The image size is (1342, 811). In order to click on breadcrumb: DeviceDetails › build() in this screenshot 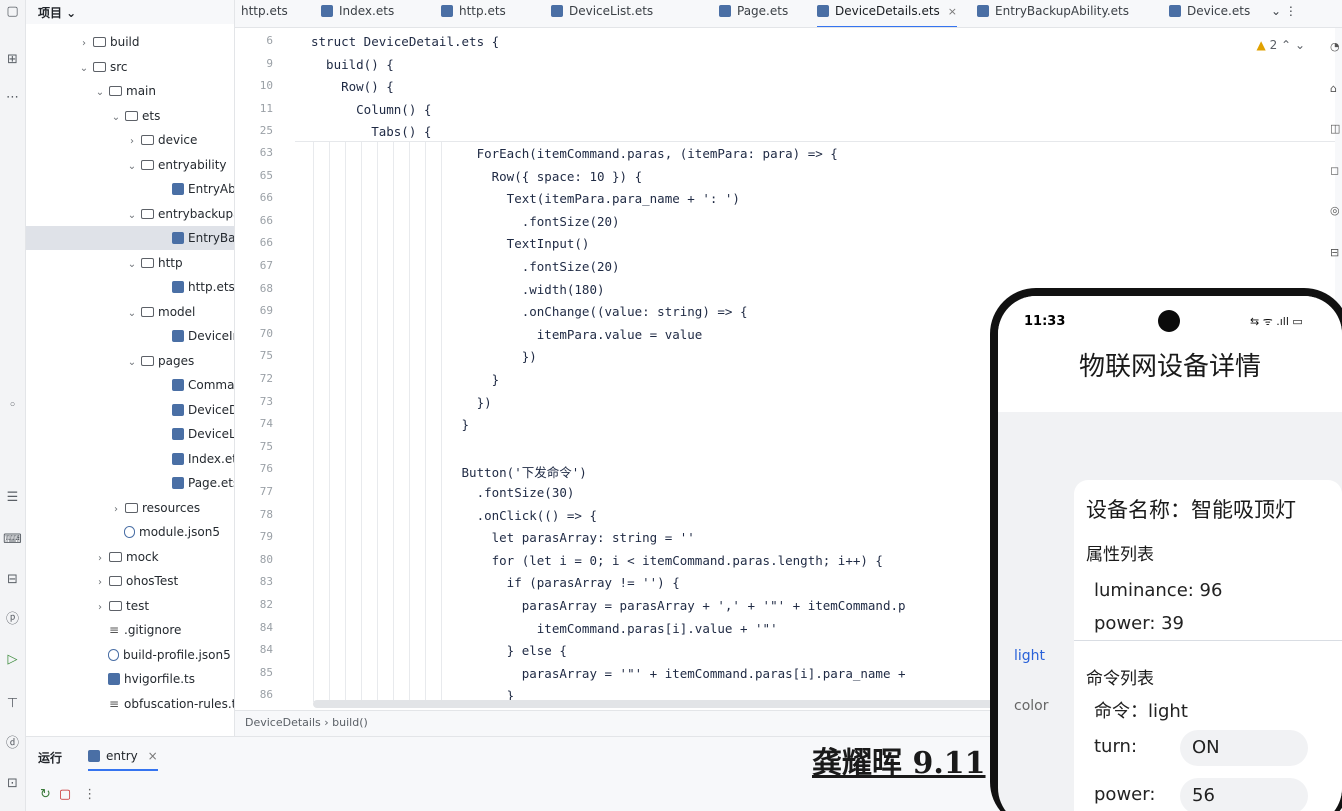, I will do `click(615, 723)`.